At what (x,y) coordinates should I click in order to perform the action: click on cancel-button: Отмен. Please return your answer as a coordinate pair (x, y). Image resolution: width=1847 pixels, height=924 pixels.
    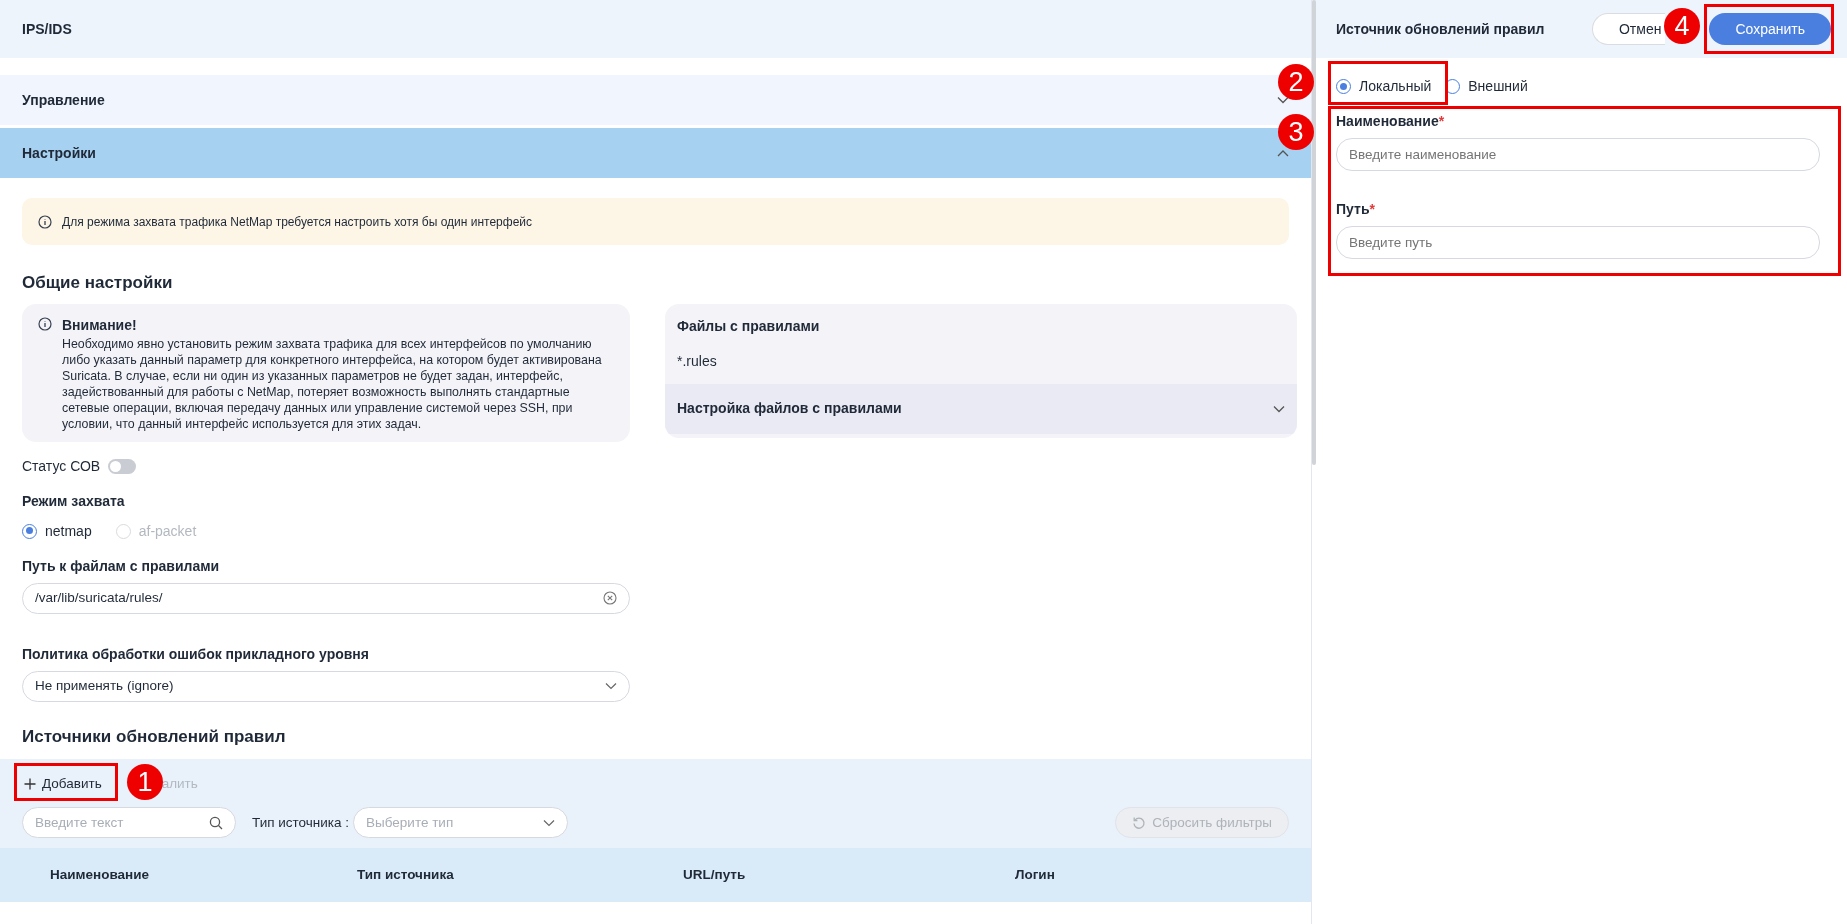
    Looking at the image, I should click on (1628, 29).